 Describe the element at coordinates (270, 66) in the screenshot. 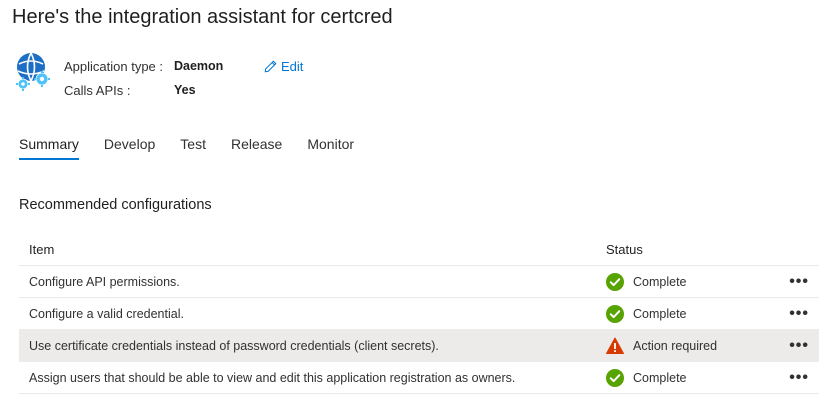

I see `pencil-icon` at that location.